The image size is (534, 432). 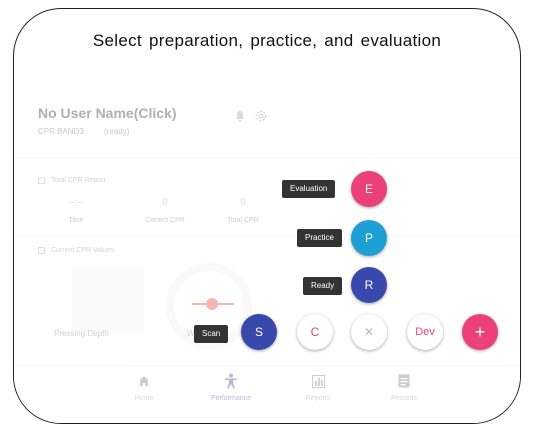 I want to click on scan-tooltip: Scan, so click(x=211, y=334).